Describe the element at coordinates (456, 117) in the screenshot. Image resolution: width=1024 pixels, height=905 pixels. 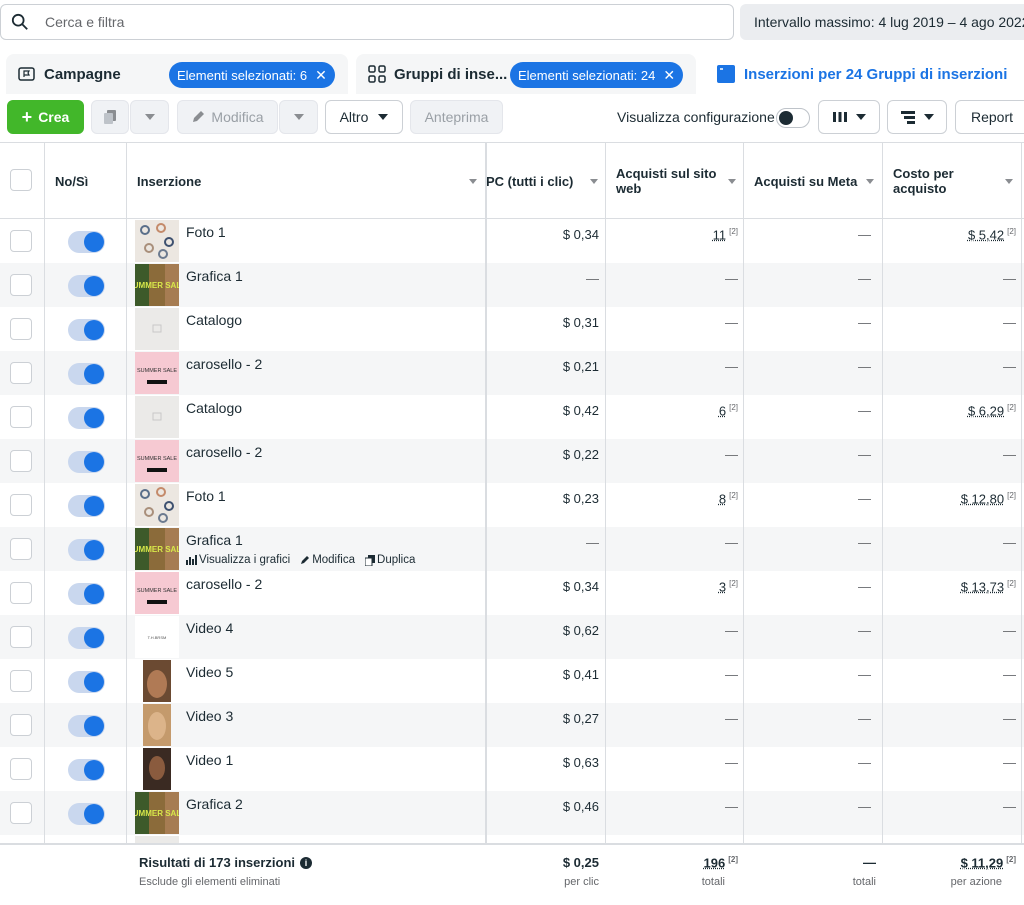
I see `preview-button: Anteprima` at that location.